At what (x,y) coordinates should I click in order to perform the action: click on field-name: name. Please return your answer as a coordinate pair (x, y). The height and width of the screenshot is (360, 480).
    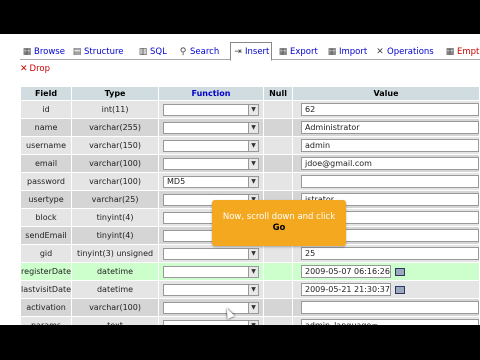
    Looking at the image, I should click on (46, 127).